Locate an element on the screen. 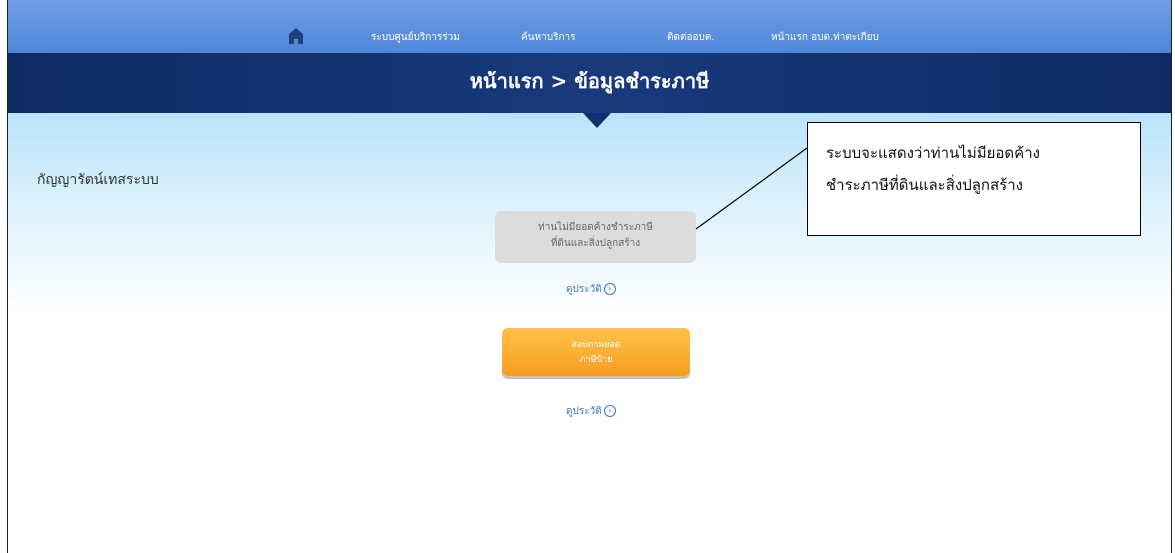 This screenshot has width=1175, height=553. callout-line-1: ระบบจะแสดงว่าท่านไม่มียอดค้าง is located at coordinates (933, 153).